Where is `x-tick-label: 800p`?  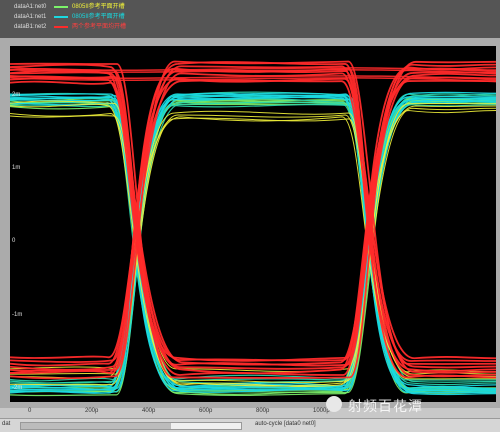 x-tick-label: 800p is located at coordinates (263, 411).